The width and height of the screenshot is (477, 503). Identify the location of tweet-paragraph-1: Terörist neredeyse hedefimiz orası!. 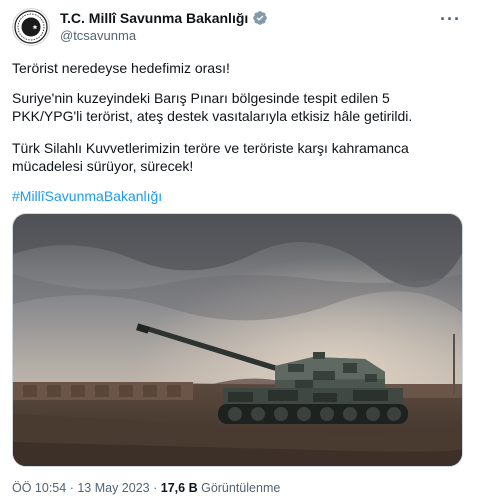
(121, 68).